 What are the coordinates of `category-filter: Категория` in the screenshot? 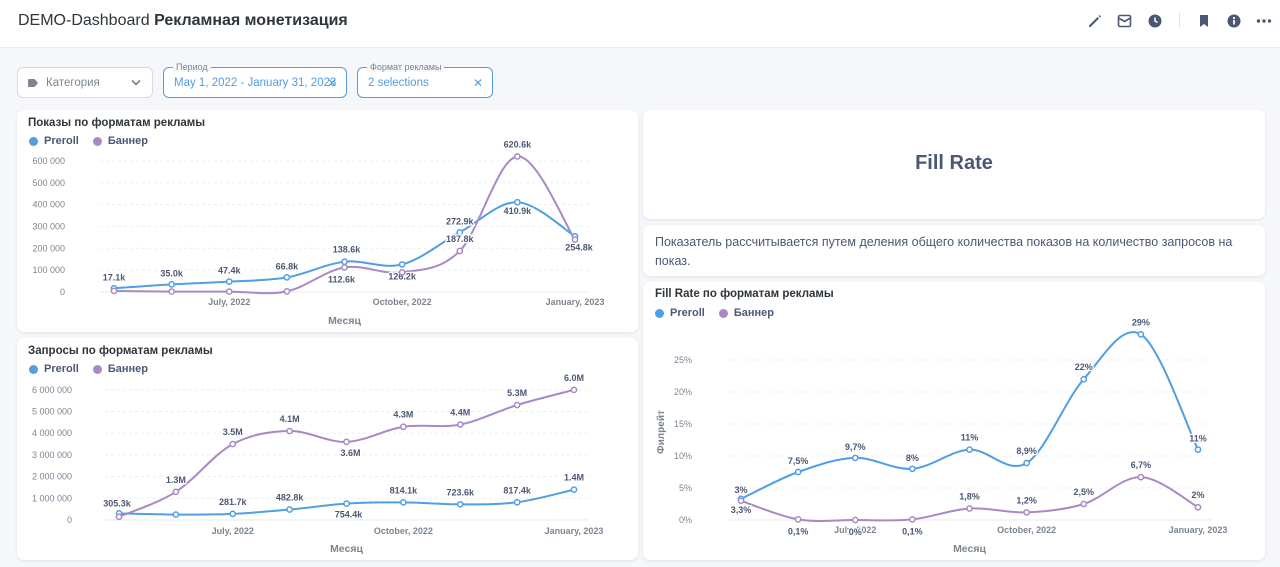 It's located at (85, 82).